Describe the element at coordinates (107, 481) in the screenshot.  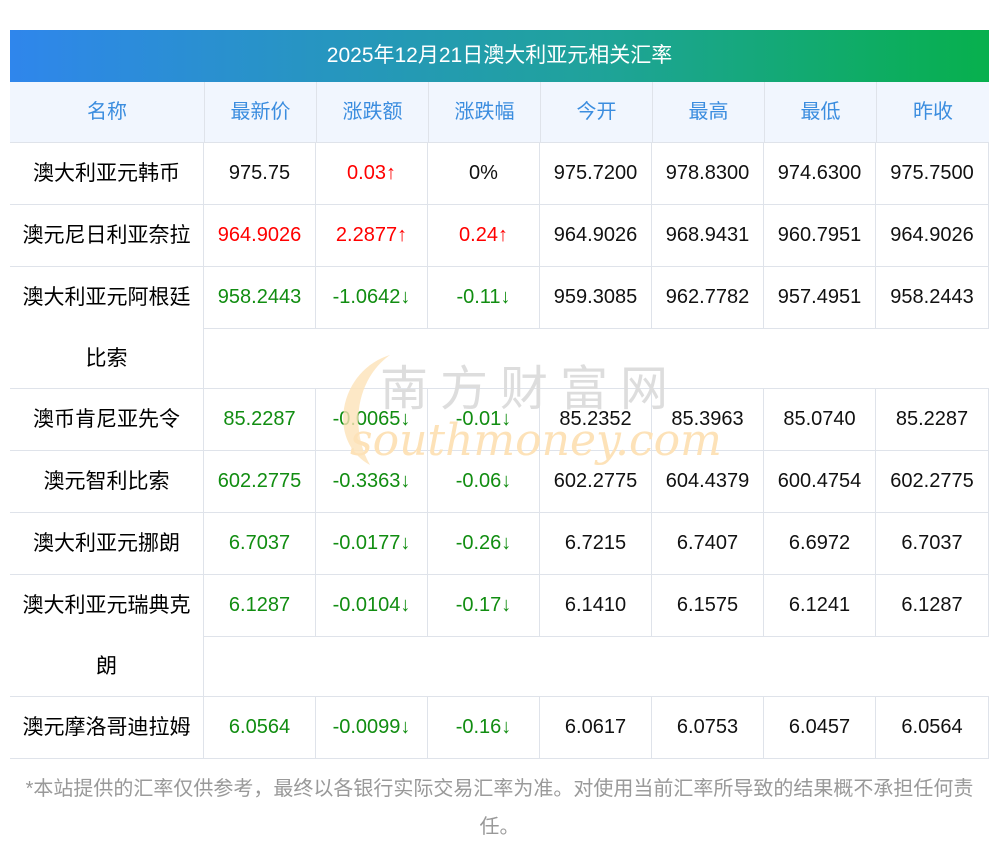
I see `currency-name: 澳元智利比索` at that location.